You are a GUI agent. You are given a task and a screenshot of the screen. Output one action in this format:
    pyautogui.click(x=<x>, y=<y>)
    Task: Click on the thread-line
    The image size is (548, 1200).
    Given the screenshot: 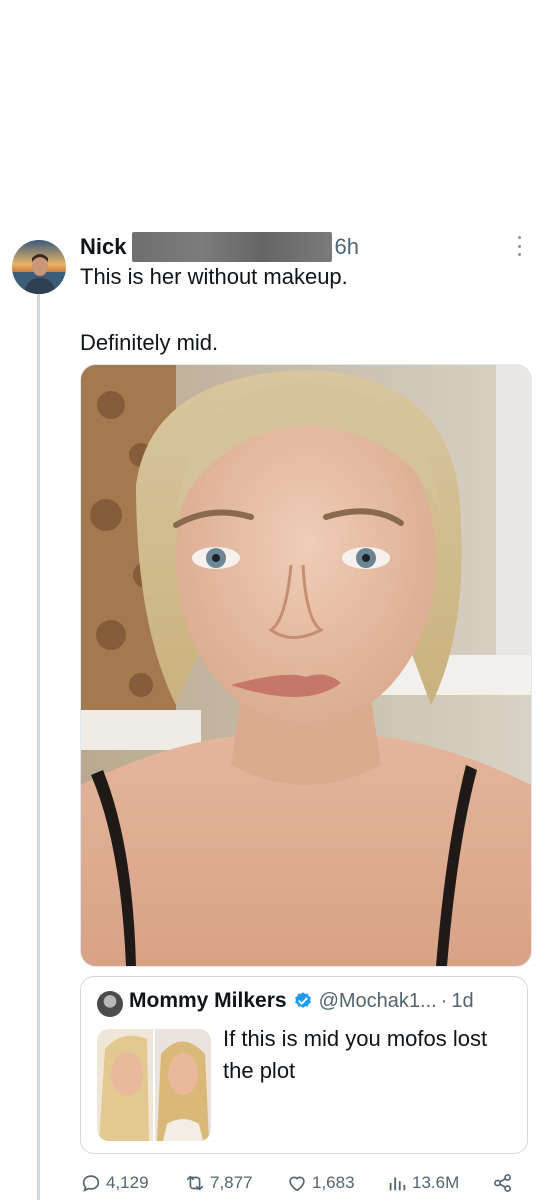 What is the action you would take?
    pyautogui.click(x=38, y=746)
    